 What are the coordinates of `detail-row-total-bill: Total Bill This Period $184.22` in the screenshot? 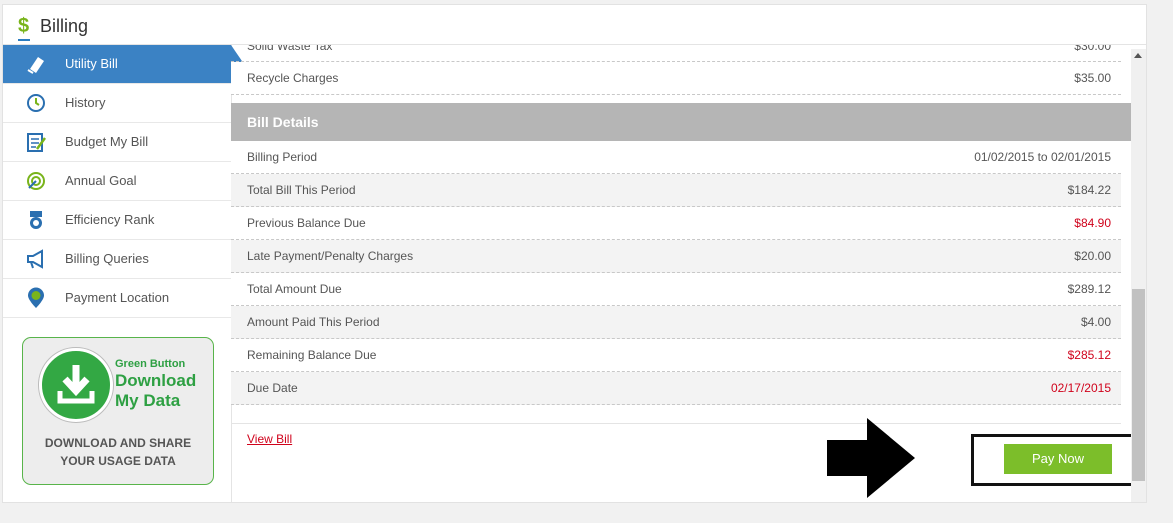 It's located at (676, 190).